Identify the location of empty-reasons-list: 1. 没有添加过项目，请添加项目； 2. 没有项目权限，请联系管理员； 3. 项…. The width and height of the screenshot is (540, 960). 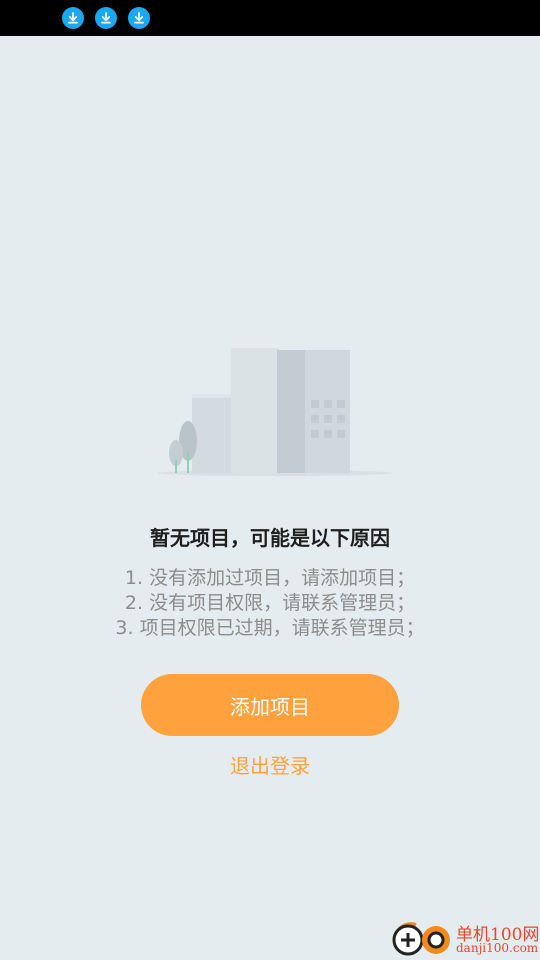
(270, 603).